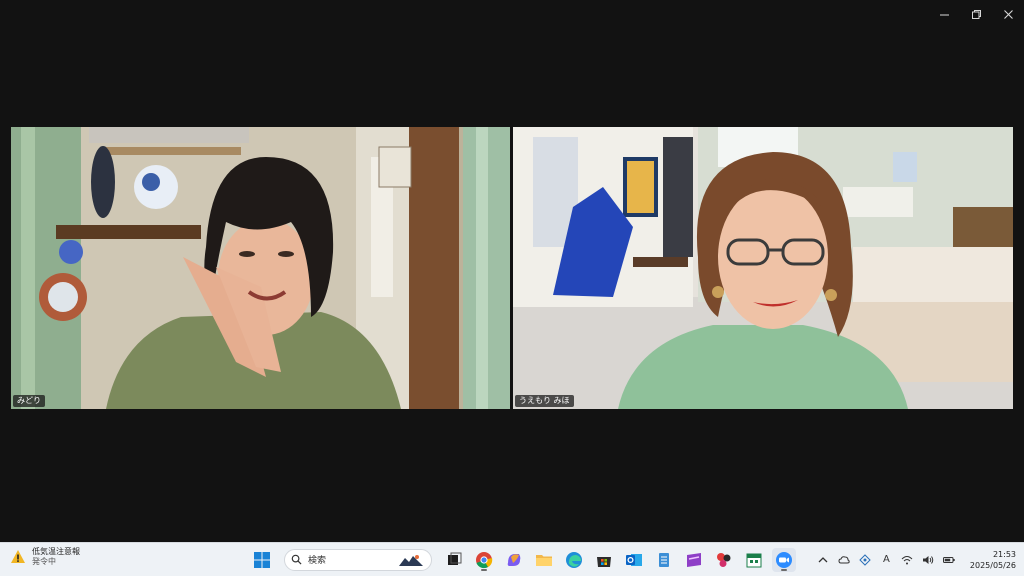  Describe the element at coordinates (358, 559) in the screenshot. I see `taskbar-search: 検索` at that location.